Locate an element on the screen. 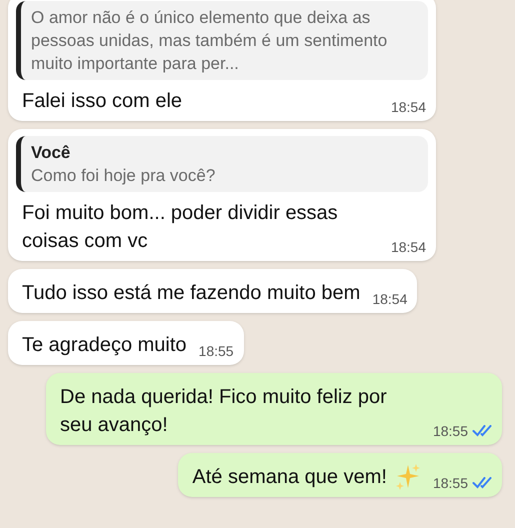  quote-author: Você is located at coordinates (51, 153).